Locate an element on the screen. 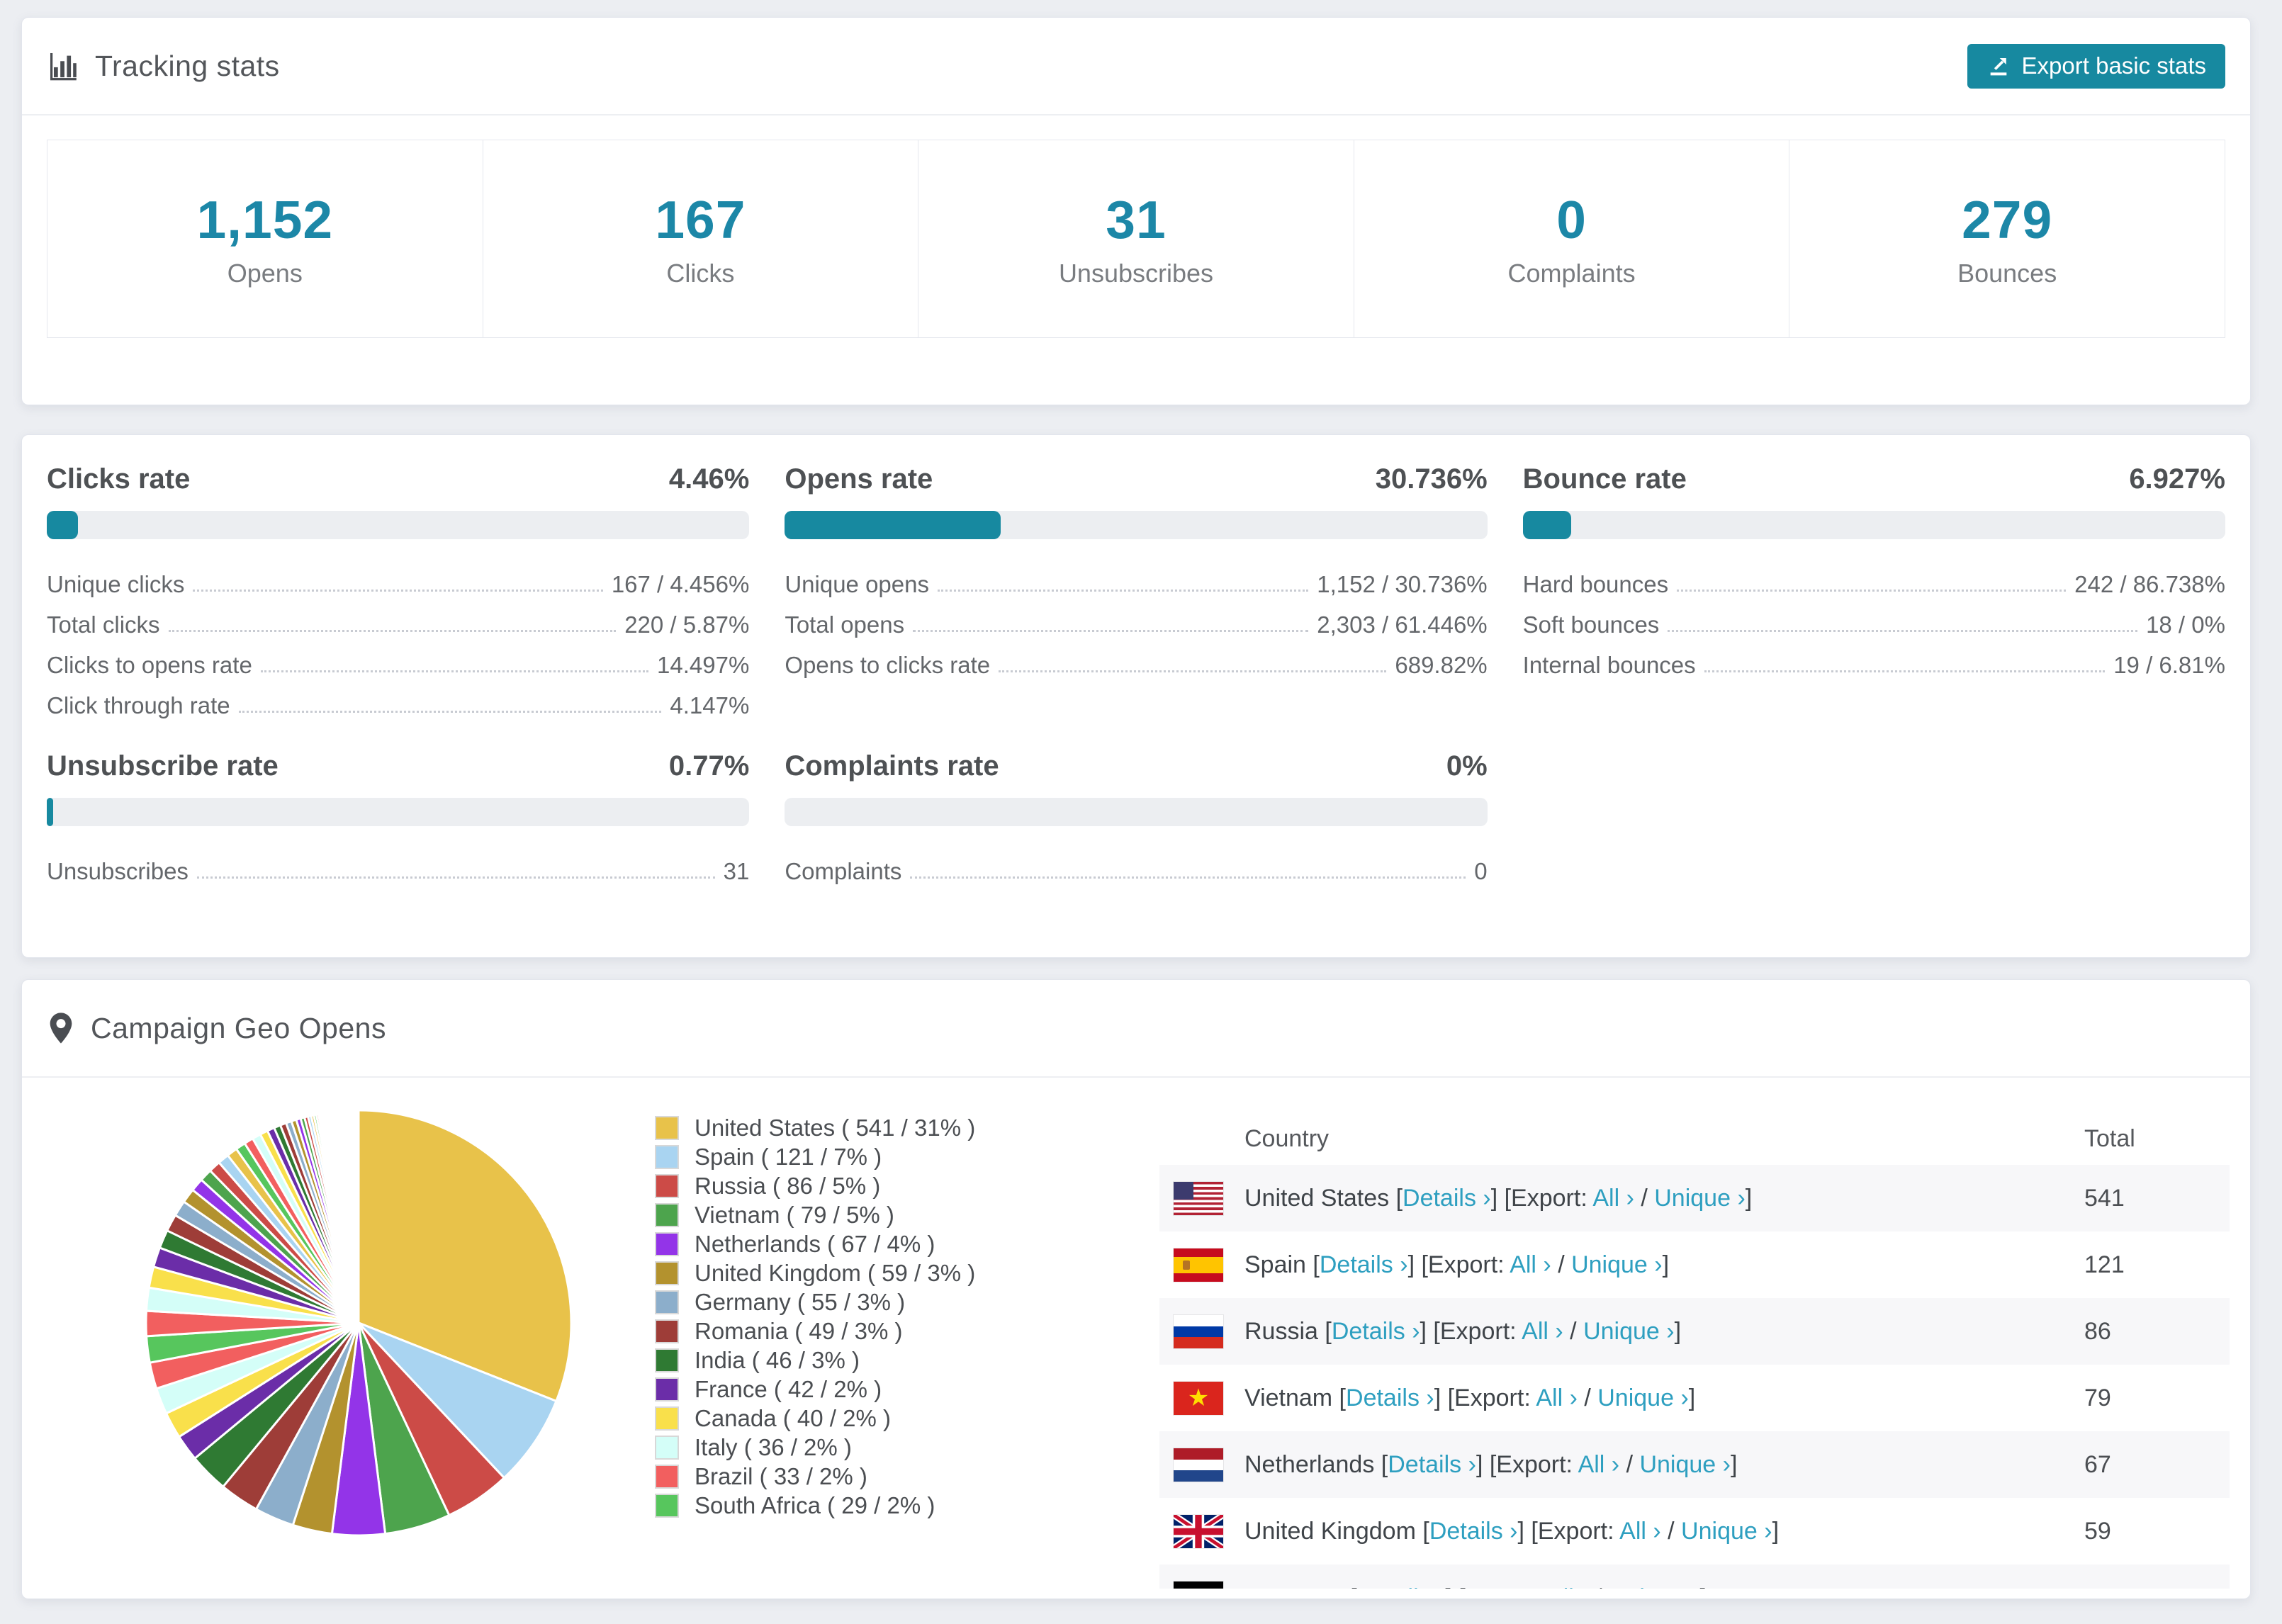 This screenshot has width=2282, height=1624. rate-value: 0.77% is located at coordinates (709, 766).